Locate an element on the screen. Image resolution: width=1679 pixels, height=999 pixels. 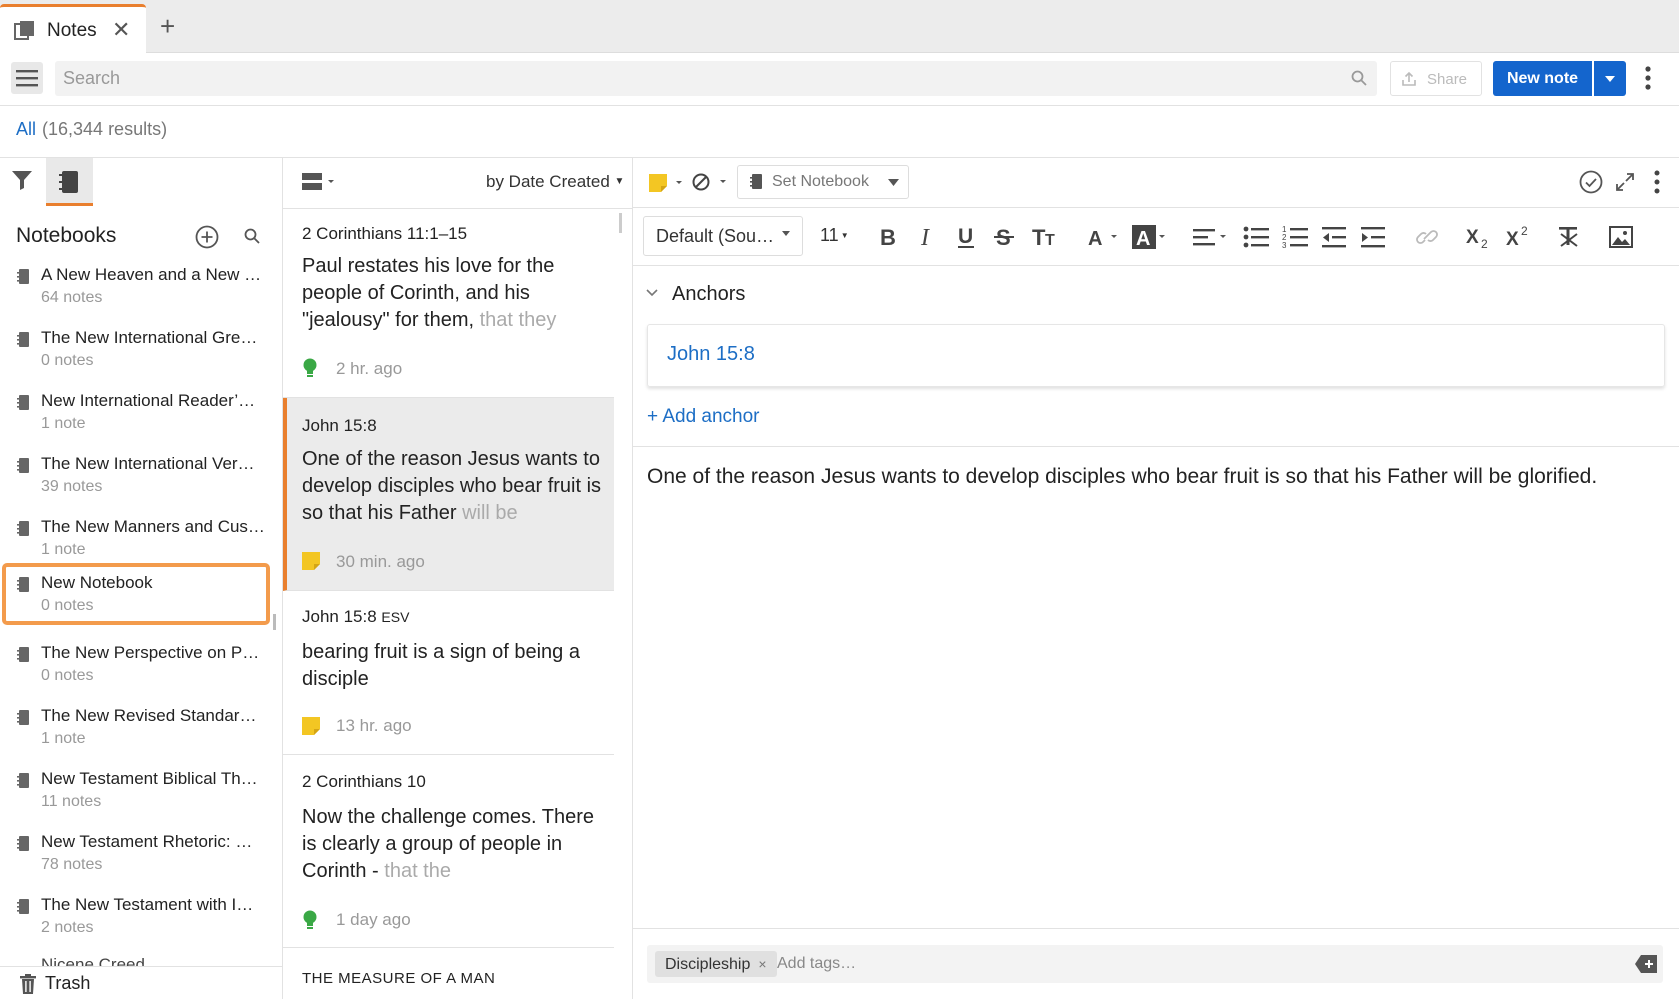
share-icon is located at coordinates (1409, 79).